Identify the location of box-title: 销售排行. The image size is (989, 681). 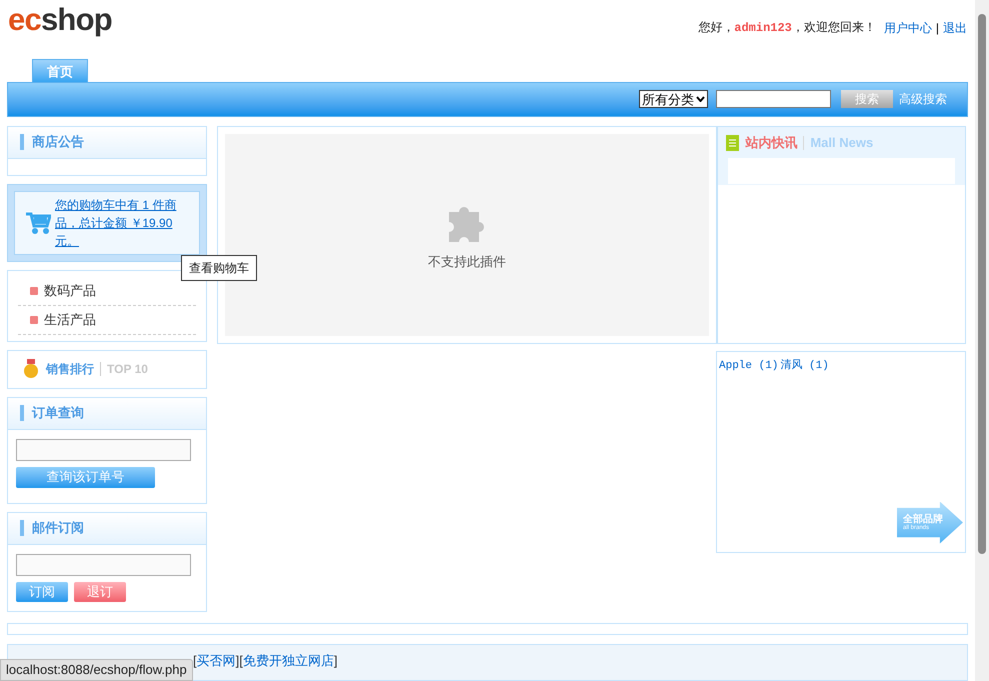
(70, 369).